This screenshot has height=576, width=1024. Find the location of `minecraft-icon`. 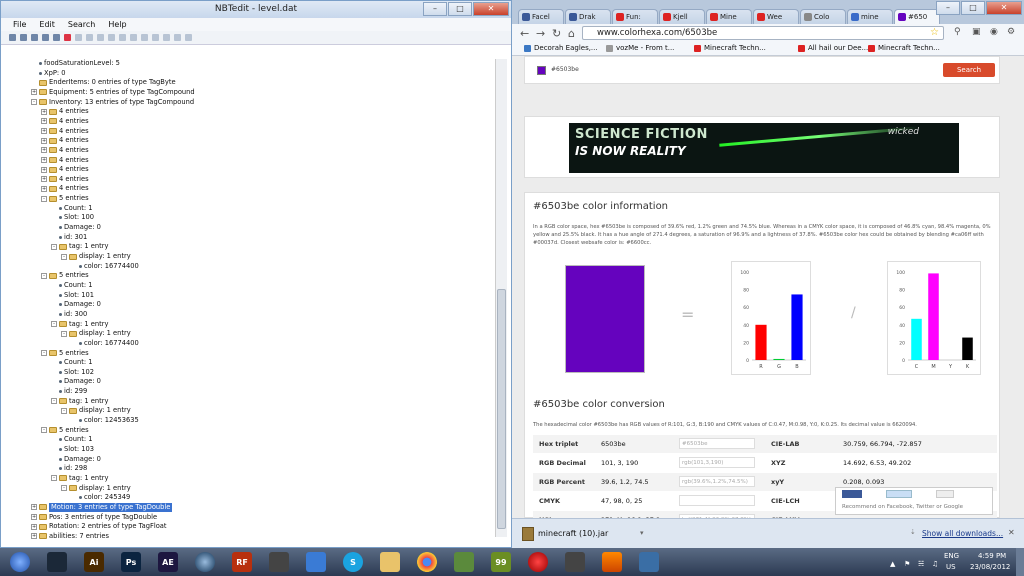

minecraft-icon is located at coordinates (464, 562).